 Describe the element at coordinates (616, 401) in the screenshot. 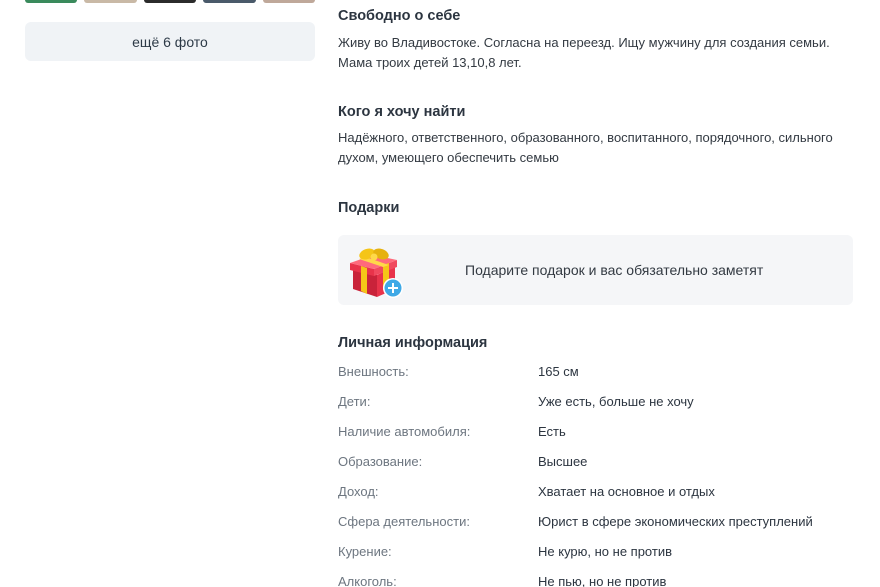

I see `info-value: Уже есть, больше не хочу` at that location.